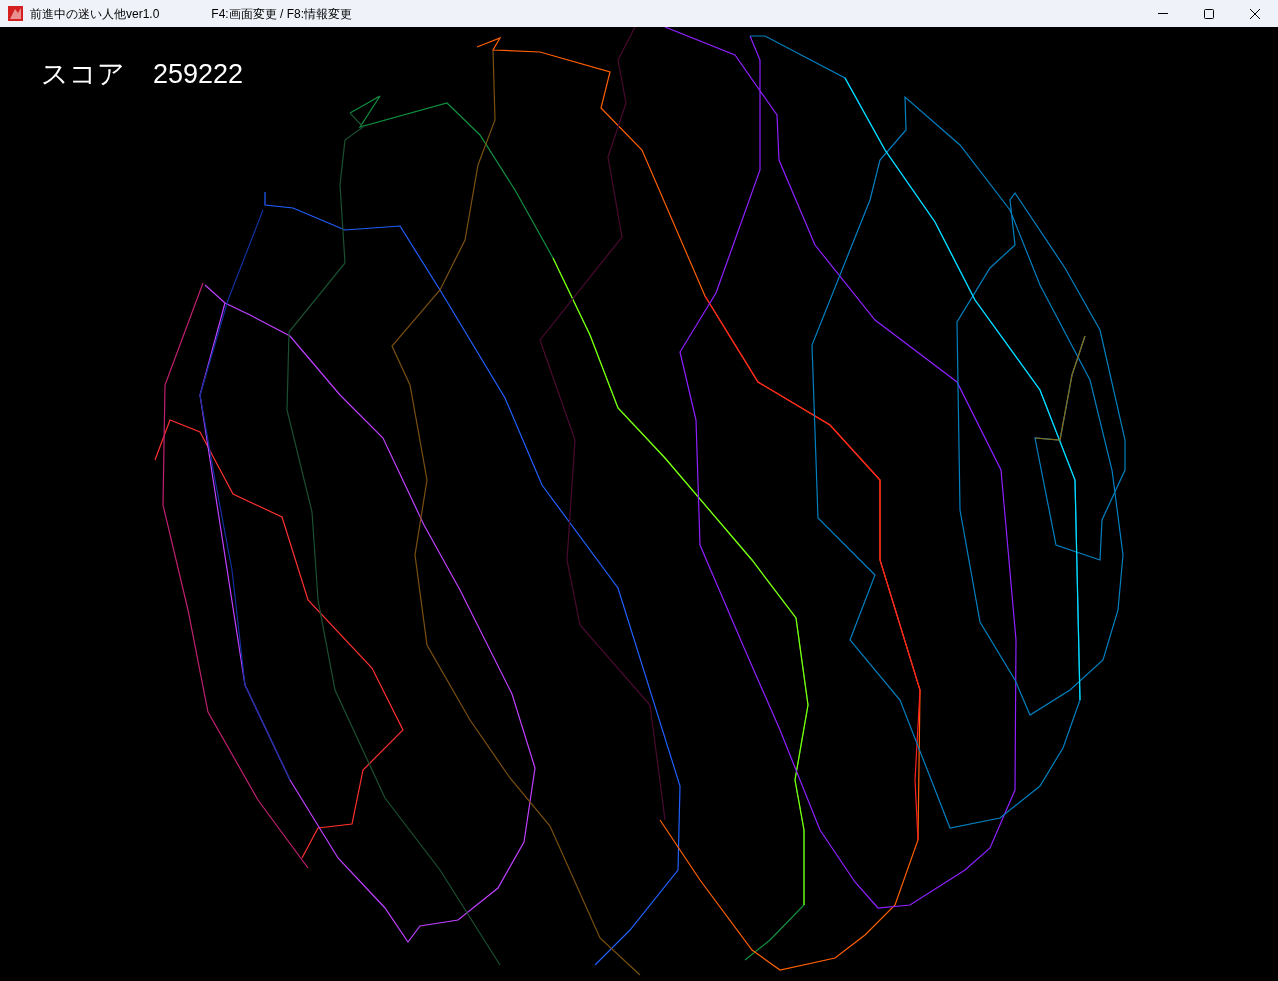 Image resolution: width=1278 pixels, height=981 pixels. I want to click on app-icon, so click(15, 13).